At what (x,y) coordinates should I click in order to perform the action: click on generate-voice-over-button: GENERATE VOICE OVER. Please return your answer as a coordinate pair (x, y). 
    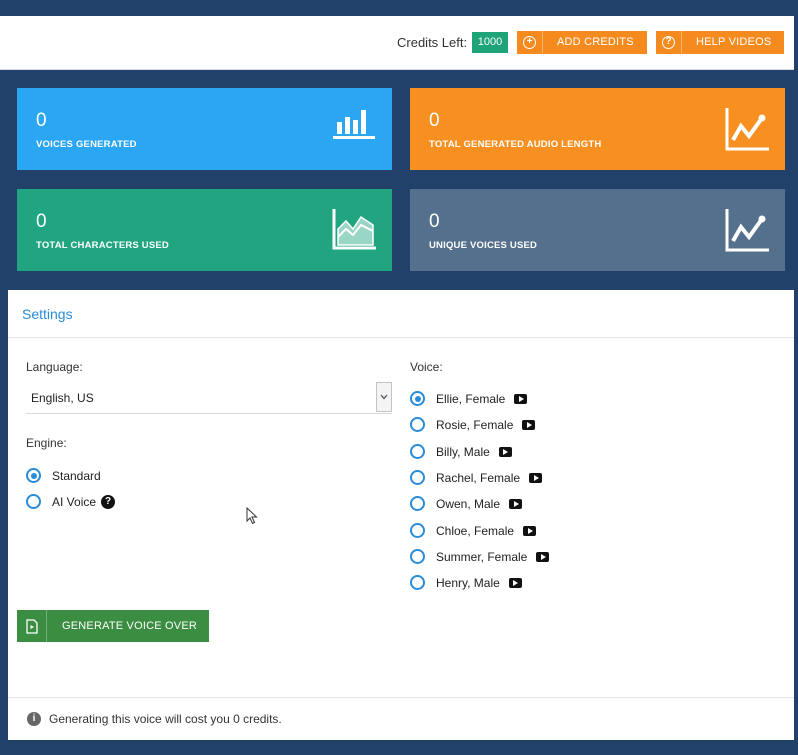
    Looking at the image, I should click on (113, 626).